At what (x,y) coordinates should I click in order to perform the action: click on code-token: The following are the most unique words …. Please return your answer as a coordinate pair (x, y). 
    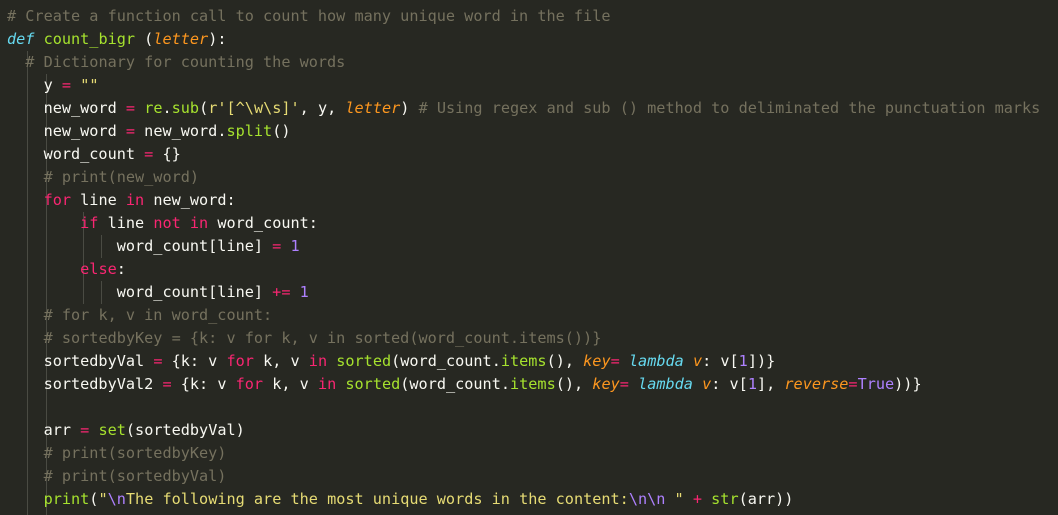
    Looking at the image, I should click on (377, 499).